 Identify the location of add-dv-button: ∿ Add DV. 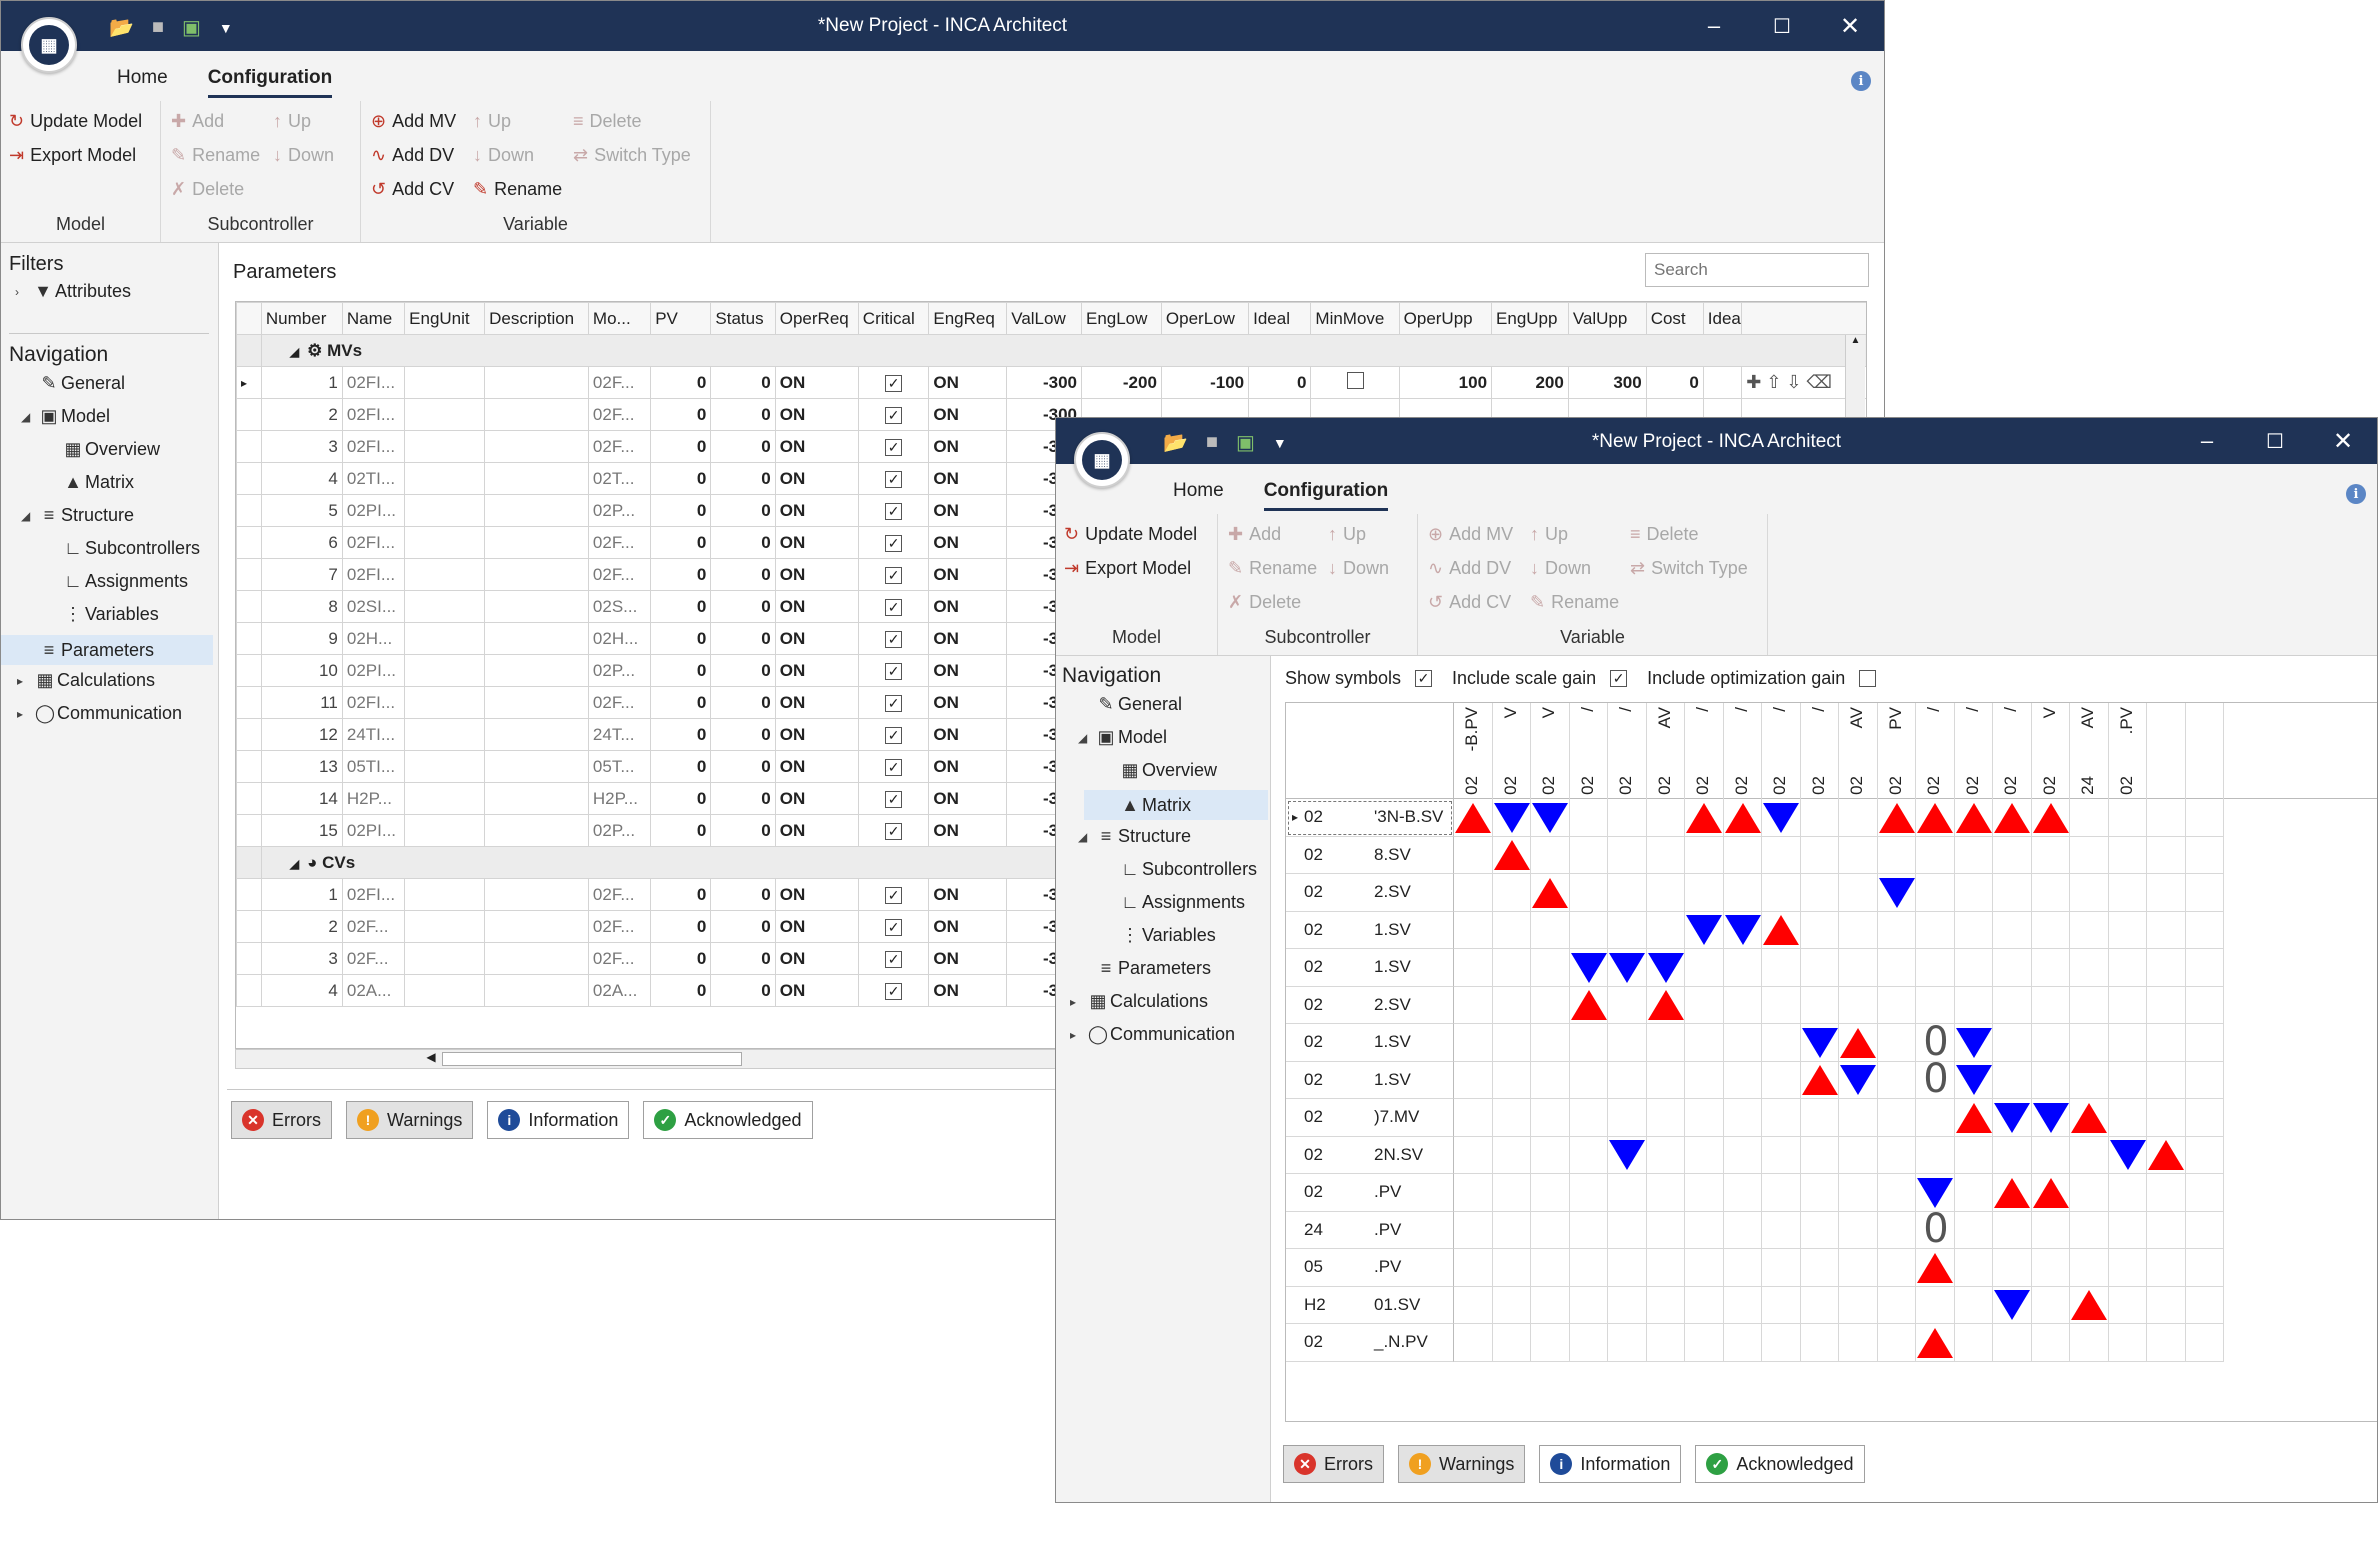
(412, 155).